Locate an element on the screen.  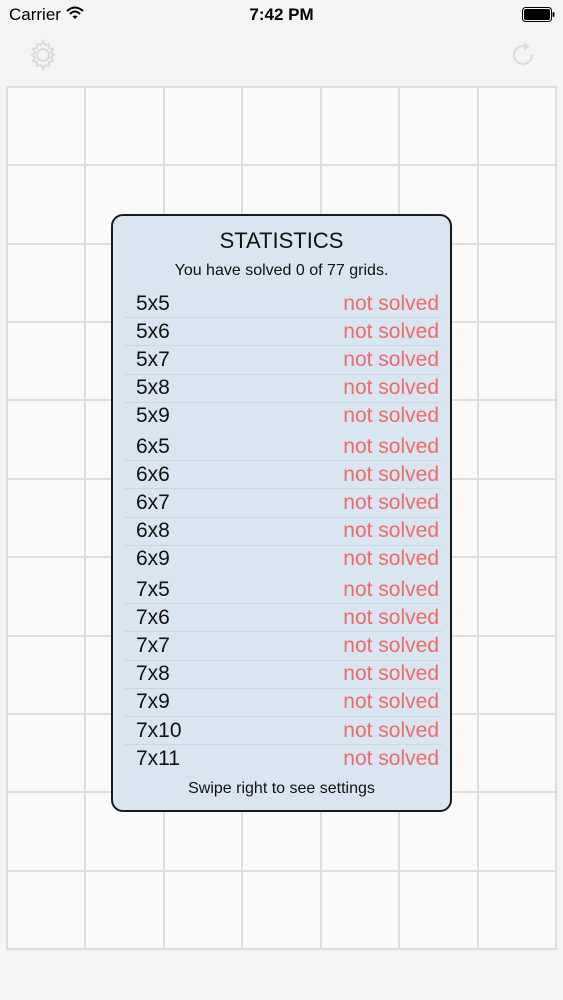
stats-row: 6x6 not solved is located at coordinates (283, 475).